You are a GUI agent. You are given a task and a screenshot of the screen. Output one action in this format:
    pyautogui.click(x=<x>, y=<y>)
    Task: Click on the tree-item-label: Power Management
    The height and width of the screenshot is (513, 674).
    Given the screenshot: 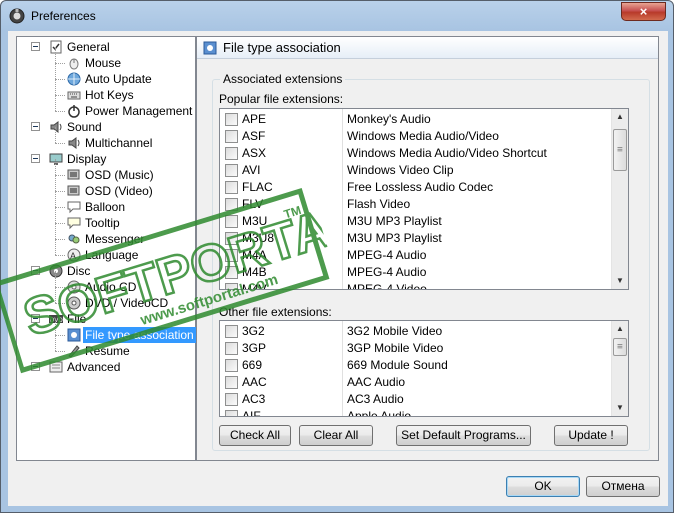 What is the action you would take?
    pyautogui.click(x=139, y=111)
    